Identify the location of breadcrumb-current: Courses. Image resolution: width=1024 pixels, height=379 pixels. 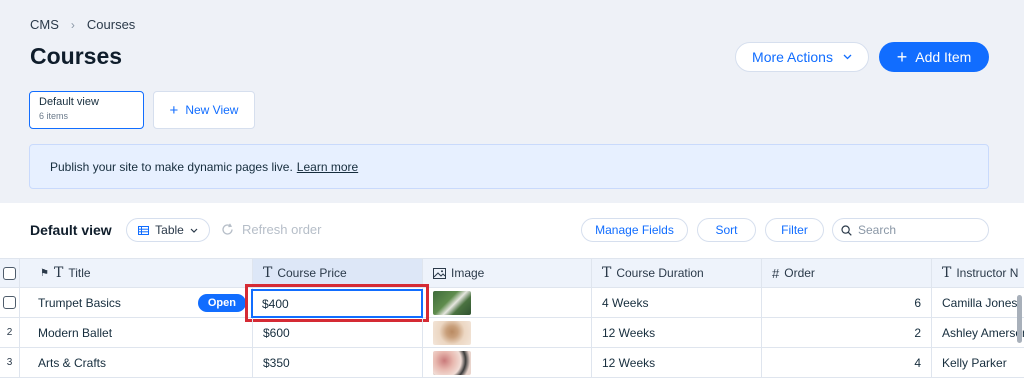
(111, 24).